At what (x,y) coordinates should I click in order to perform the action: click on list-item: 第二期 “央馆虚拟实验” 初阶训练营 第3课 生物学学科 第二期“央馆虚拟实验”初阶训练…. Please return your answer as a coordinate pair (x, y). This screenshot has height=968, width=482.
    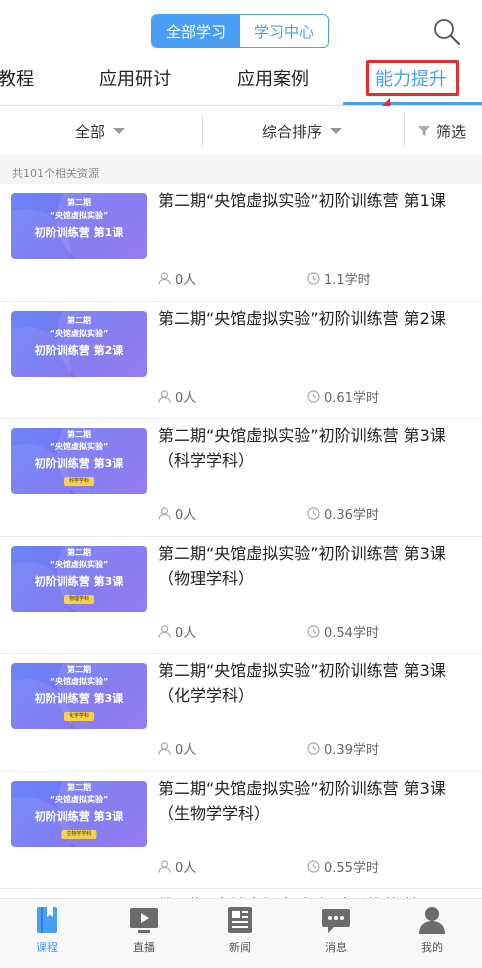
    Looking at the image, I should click on (241, 830).